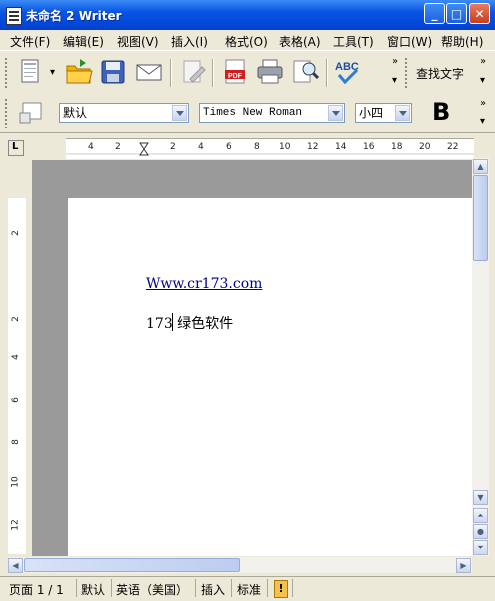  Describe the element at coordinates (6, 73) in the screenshot. I see `toolbar-grip` at that location.